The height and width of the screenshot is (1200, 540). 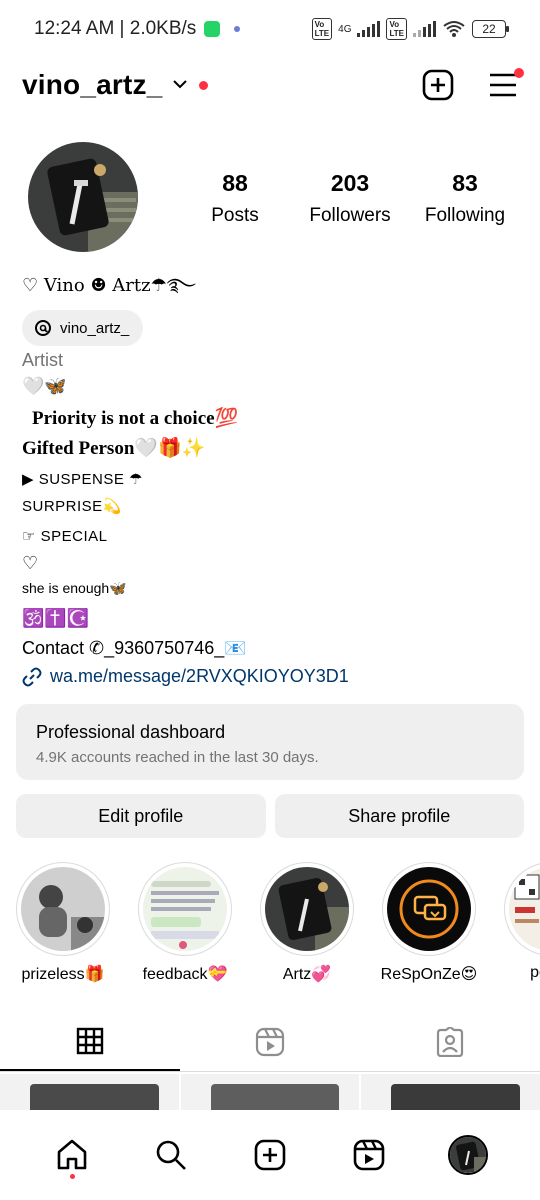 I want to click on bio-line: ▶ SUSPENSE ☂, so click(x=83, y=479).